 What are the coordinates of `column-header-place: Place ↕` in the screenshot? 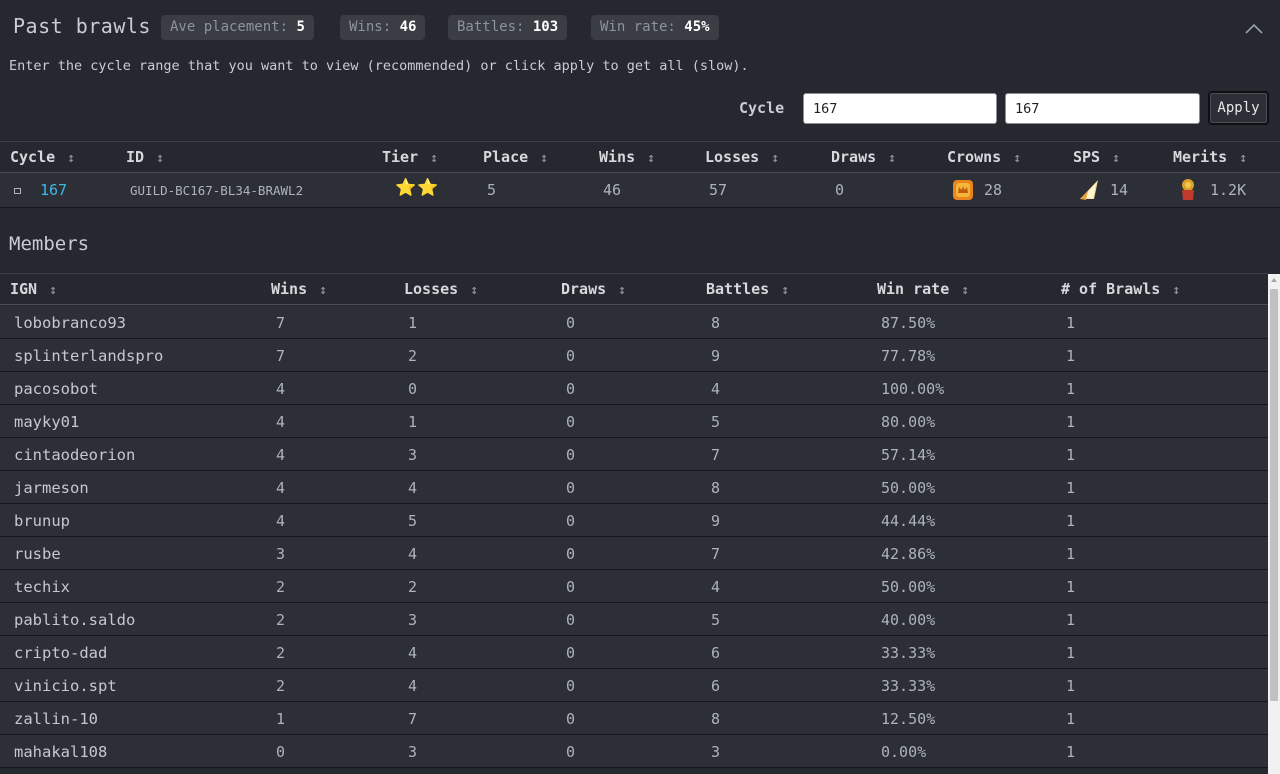 It's located at (515, 157).